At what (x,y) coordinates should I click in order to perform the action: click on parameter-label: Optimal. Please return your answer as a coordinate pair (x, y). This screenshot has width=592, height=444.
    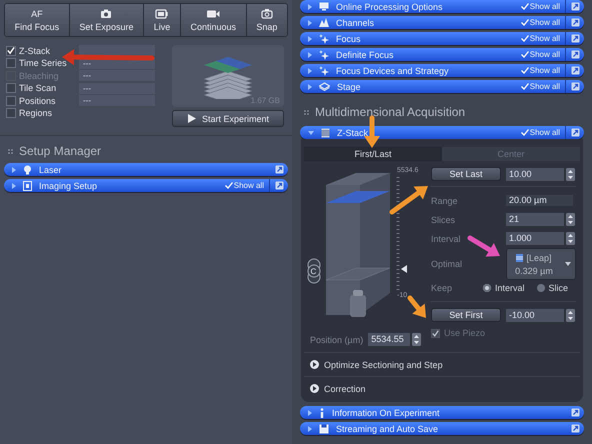
    Looking at the image, I should click on (447, 264).